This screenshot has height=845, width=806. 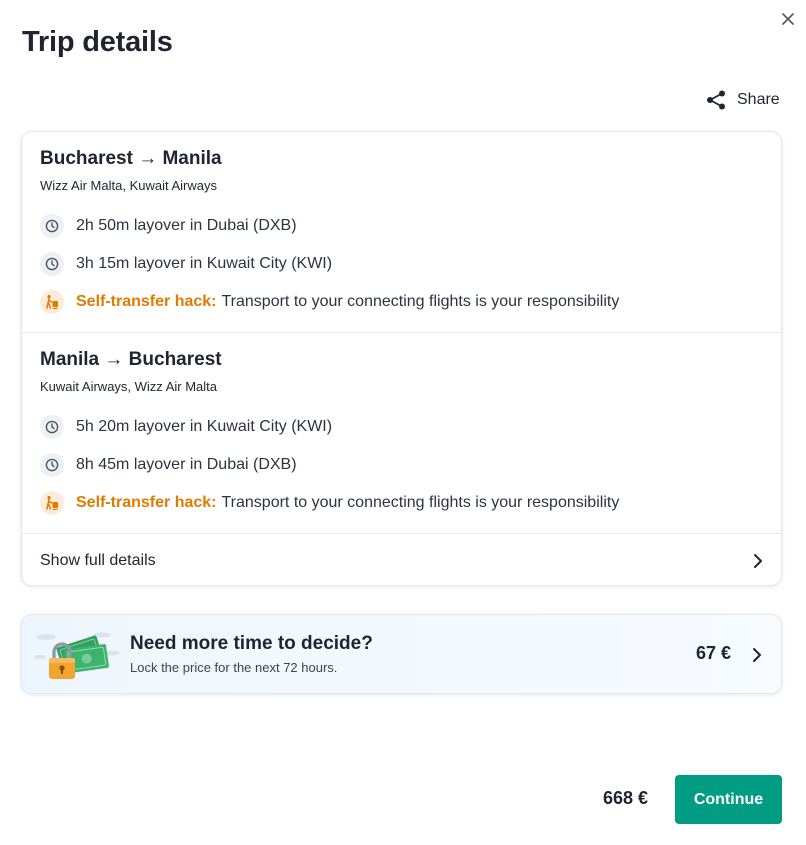 I want to click on price-lock-price: 67 €, so click(x=714, y=653).